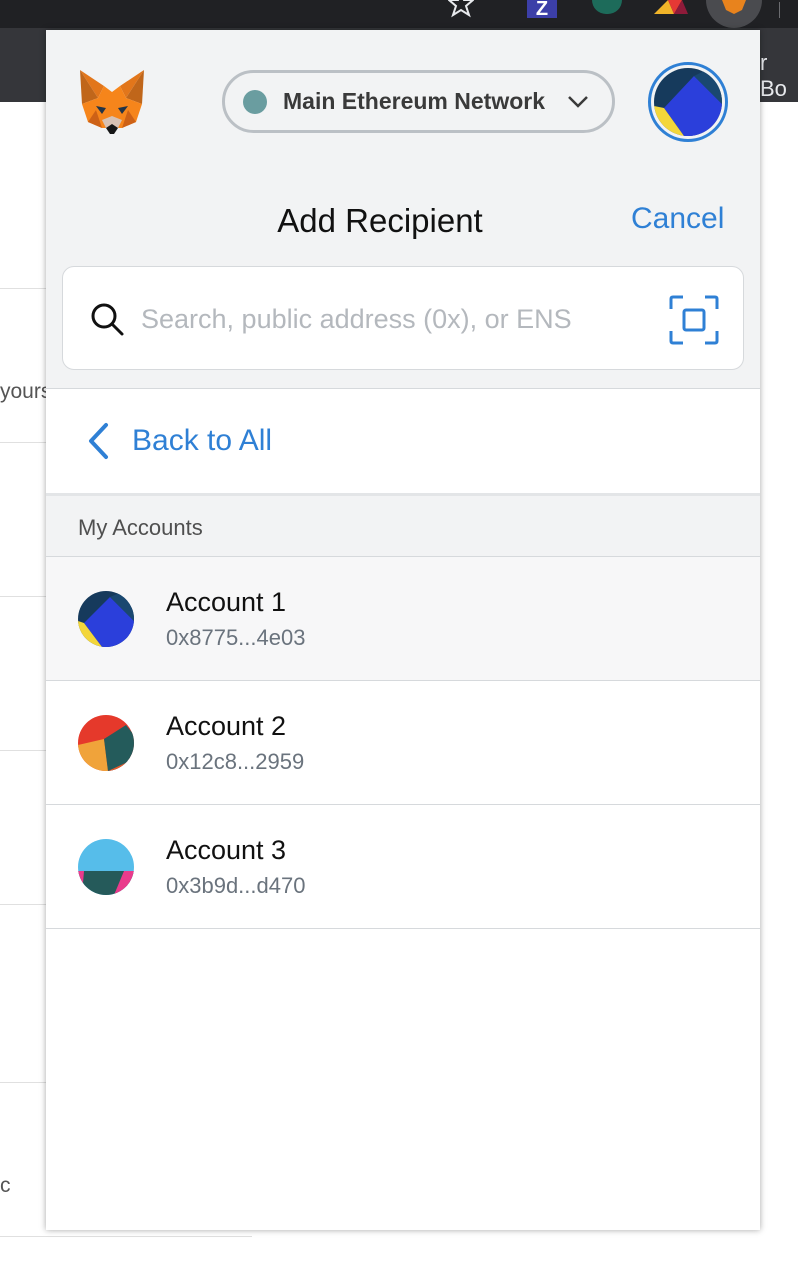  Describe the element at coordinates (694, 320) in the screenshot. I see `qr-scan-icon` at that location.